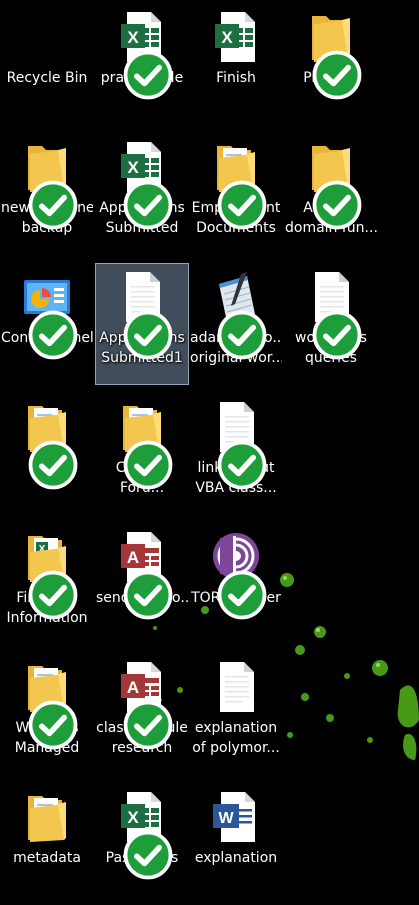  I want to click on desktop-icon-new-machine-backup: new machinebackup, so click(47, 194).